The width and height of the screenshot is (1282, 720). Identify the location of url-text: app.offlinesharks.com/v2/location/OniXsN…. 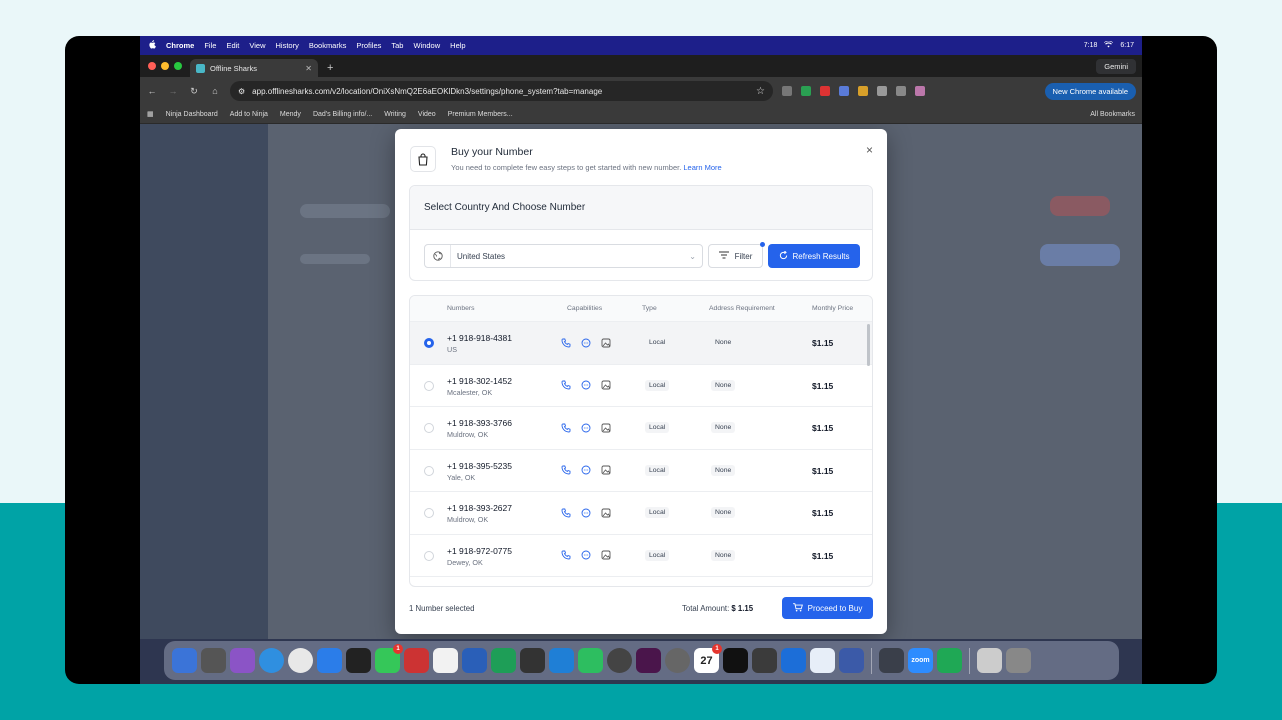
(500, 91).